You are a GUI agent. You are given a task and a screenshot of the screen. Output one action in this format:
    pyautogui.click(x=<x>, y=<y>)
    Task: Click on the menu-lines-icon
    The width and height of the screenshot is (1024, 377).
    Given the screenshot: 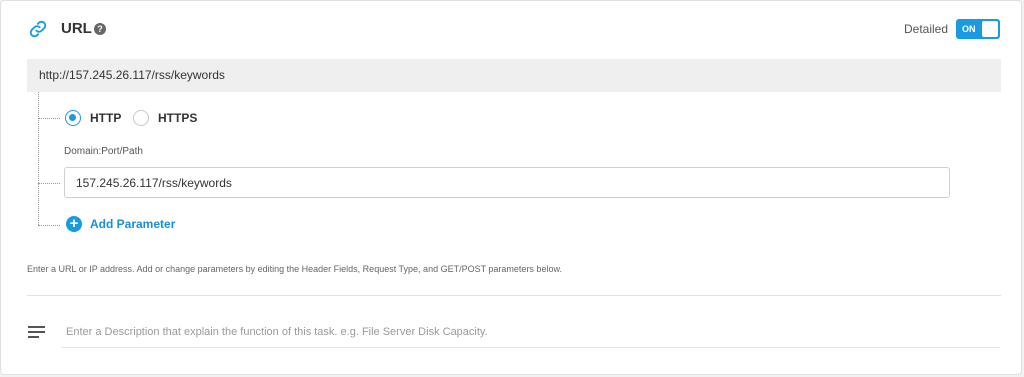 What is the action you would take?
    pyautogui.click(x=36, y=332)
    